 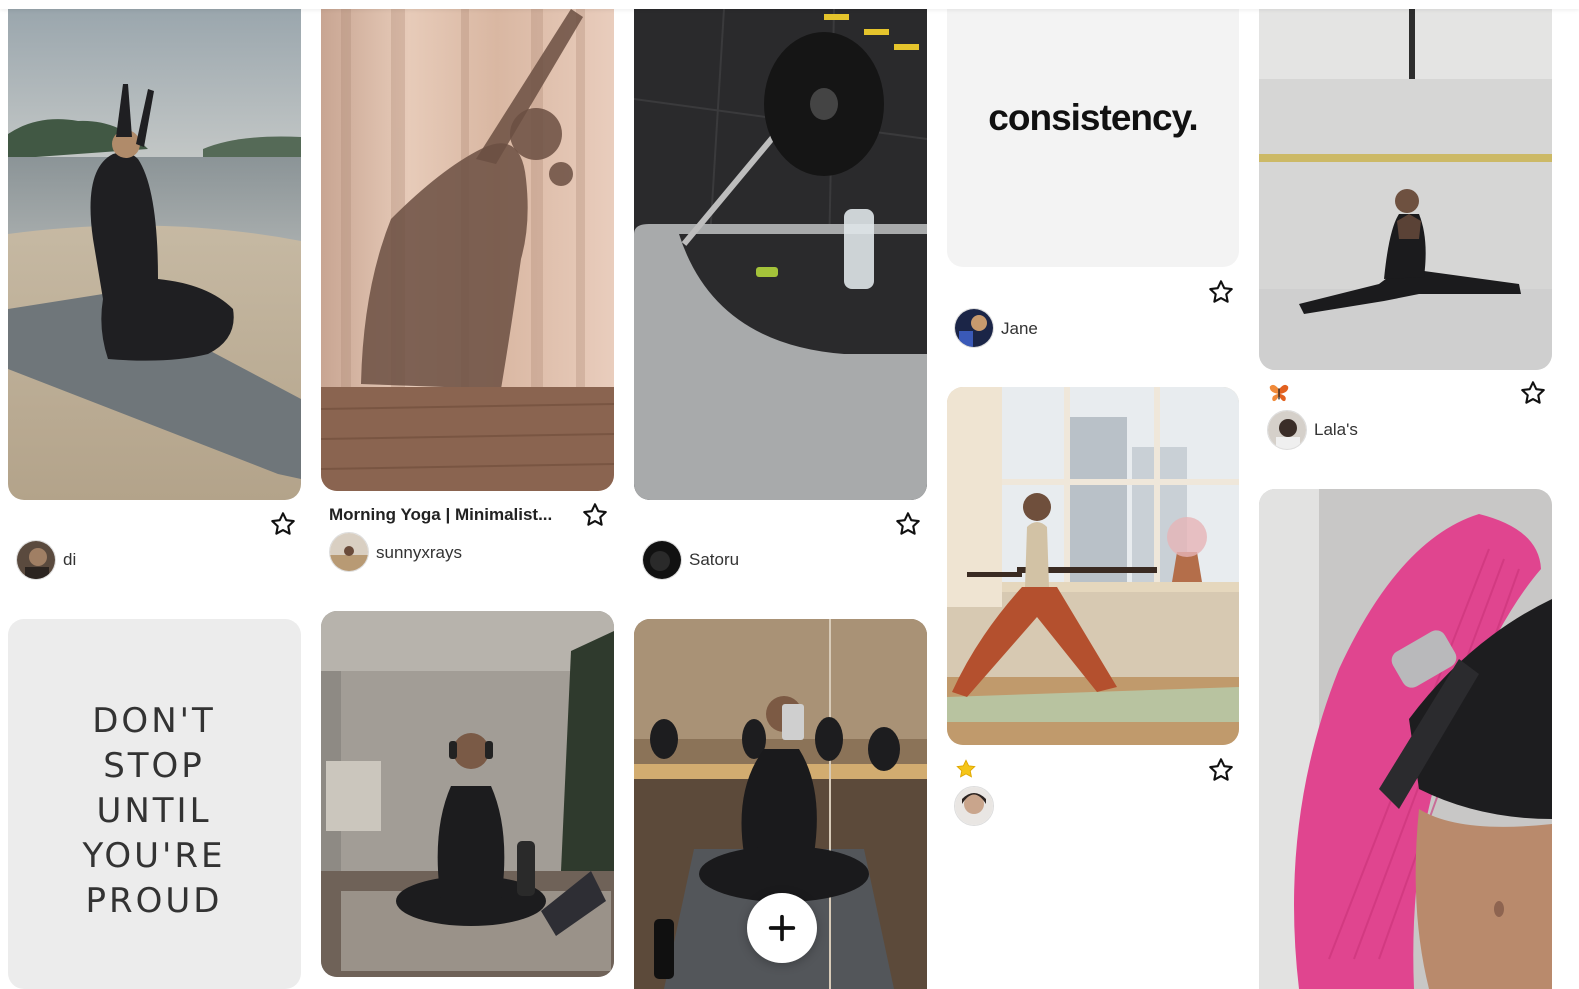 I want to click on shadow-yoga-photo, so click(x=467, y=250).